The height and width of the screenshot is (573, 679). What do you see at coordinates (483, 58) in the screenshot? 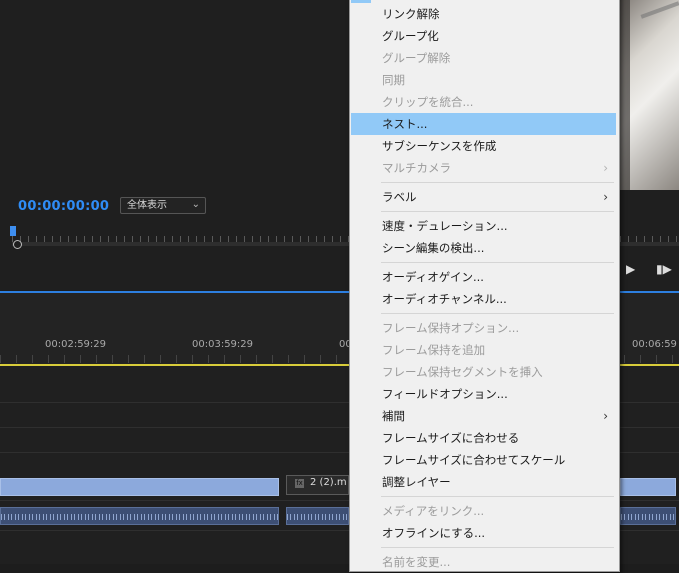
I see `menu-item-ungroup: グループ解除` at bounding box center [483, 58].